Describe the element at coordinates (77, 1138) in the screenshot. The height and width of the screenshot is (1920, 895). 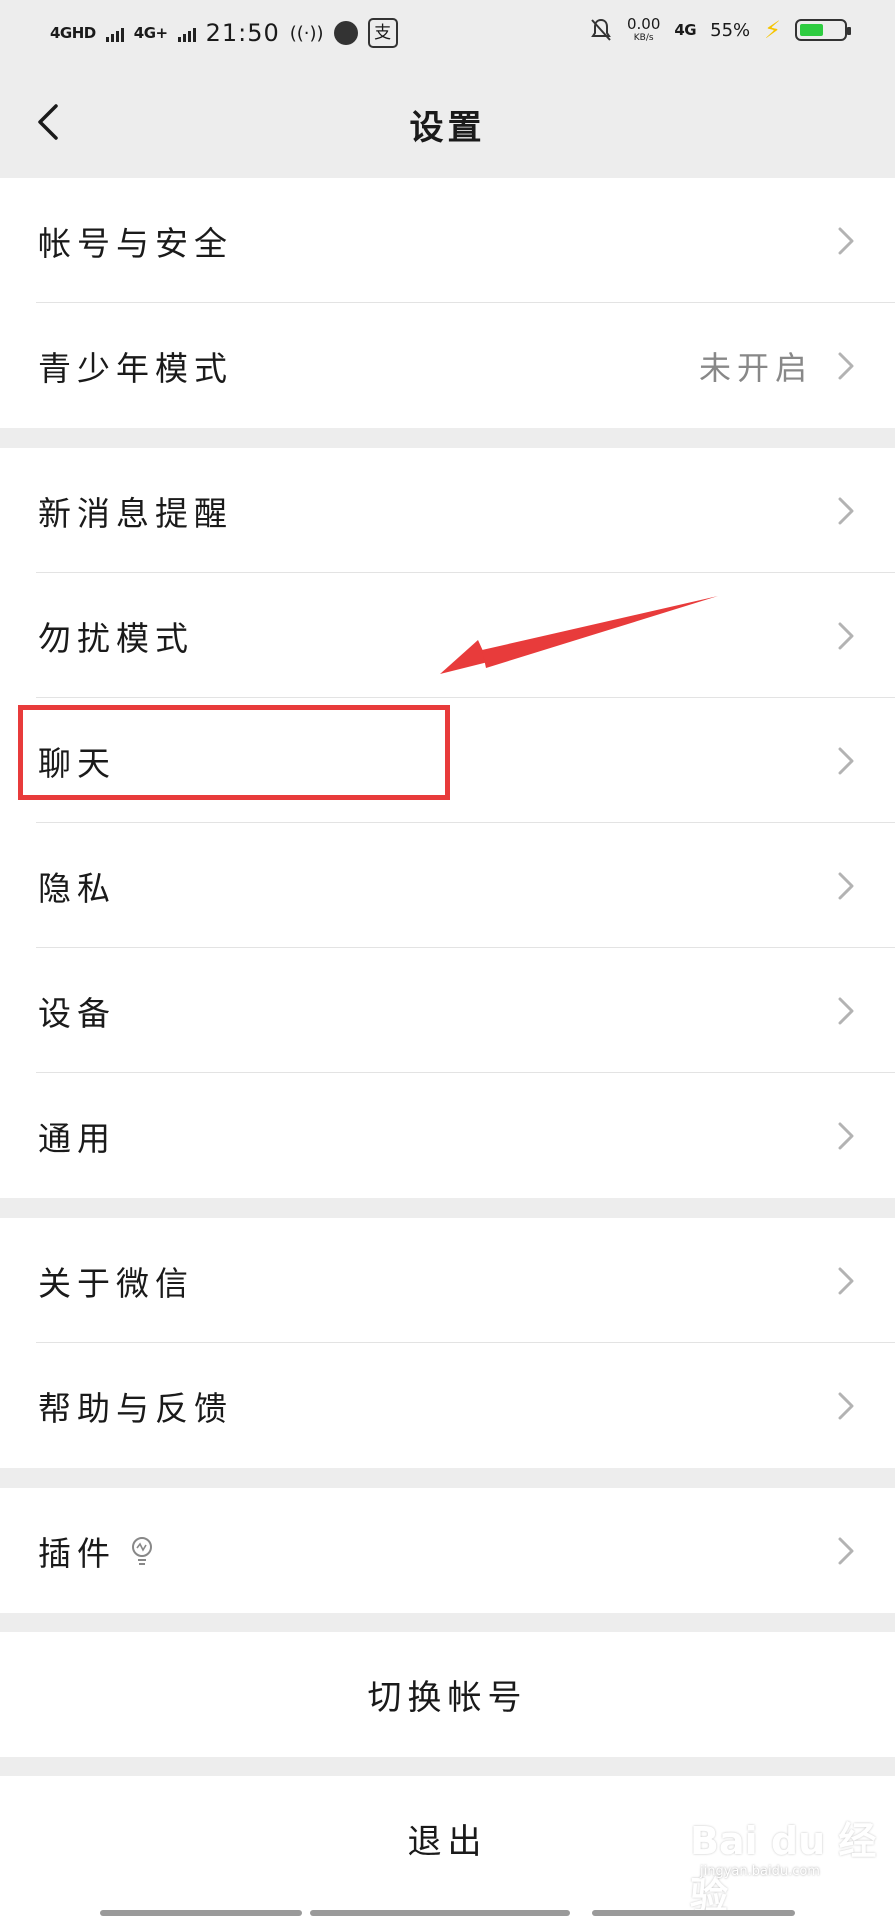
I see `item-label: 通用` at that location.